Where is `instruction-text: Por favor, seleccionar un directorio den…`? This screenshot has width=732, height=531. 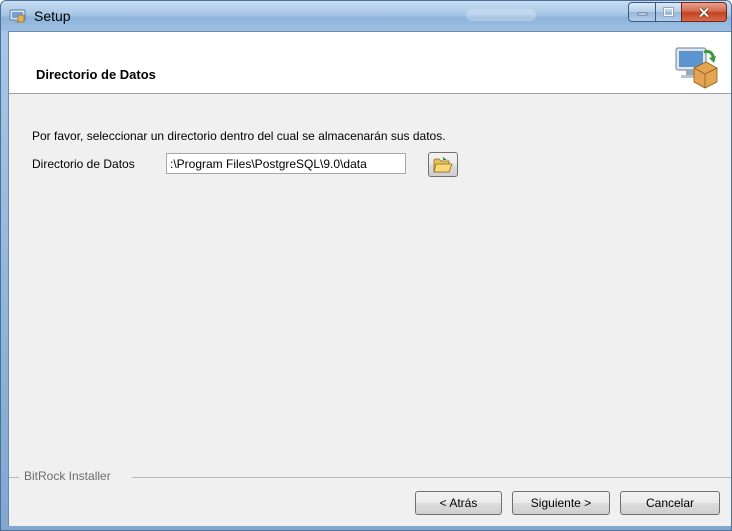 instruction-text: Por favor, seleccionar un directorio den… is located at coordinates (239, 136).